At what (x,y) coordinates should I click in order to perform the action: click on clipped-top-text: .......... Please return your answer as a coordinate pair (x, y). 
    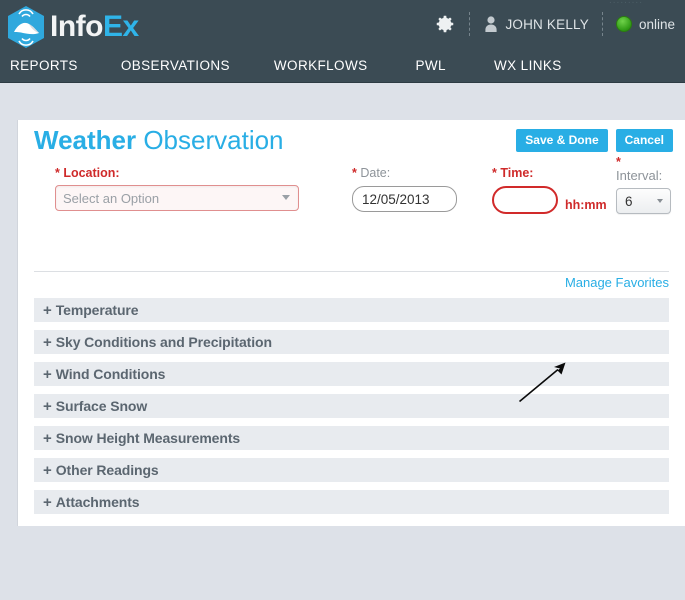
    Looking at the image, I should click on (625, 3).